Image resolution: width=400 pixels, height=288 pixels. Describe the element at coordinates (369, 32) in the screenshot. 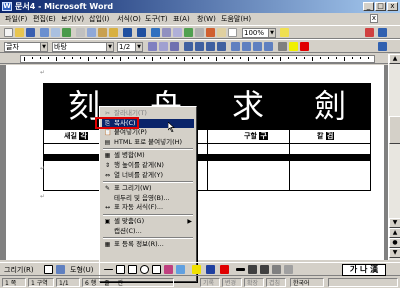

I see `redo-red-icon` at that location.